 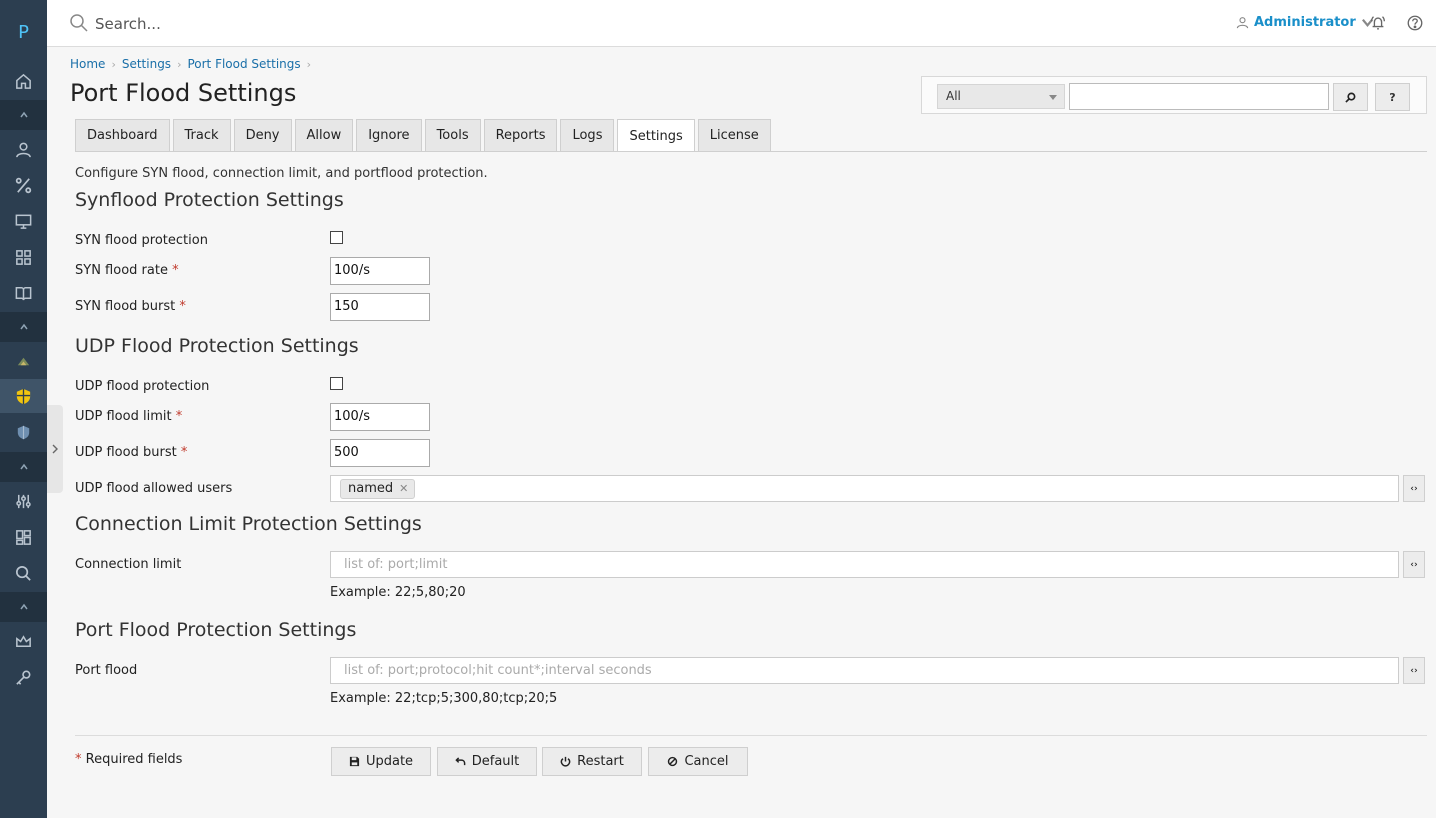 I want to click on restart-button: Restart, so click(x=592, y=761).